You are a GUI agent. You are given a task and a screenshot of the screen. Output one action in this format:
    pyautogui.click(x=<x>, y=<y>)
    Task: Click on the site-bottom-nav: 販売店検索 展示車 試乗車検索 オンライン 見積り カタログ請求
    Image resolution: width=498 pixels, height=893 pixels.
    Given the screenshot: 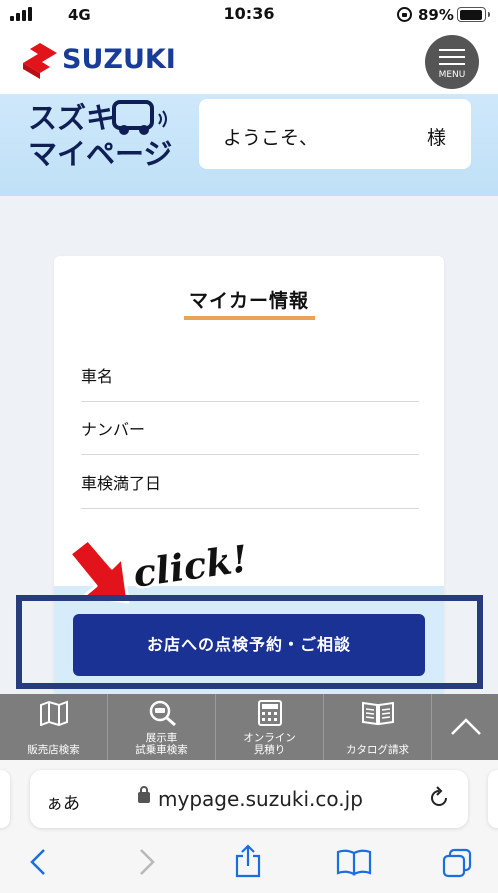 What is the action you would take?
    pyautogui.click(x=249, y=727)
    